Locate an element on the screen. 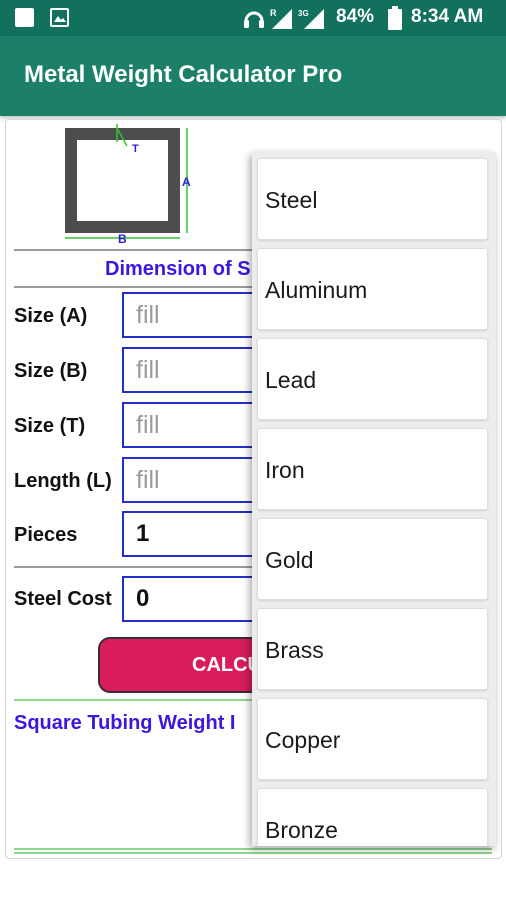  app-title: Metal Weight Calculator Pro is located at coordinates (183, 74).